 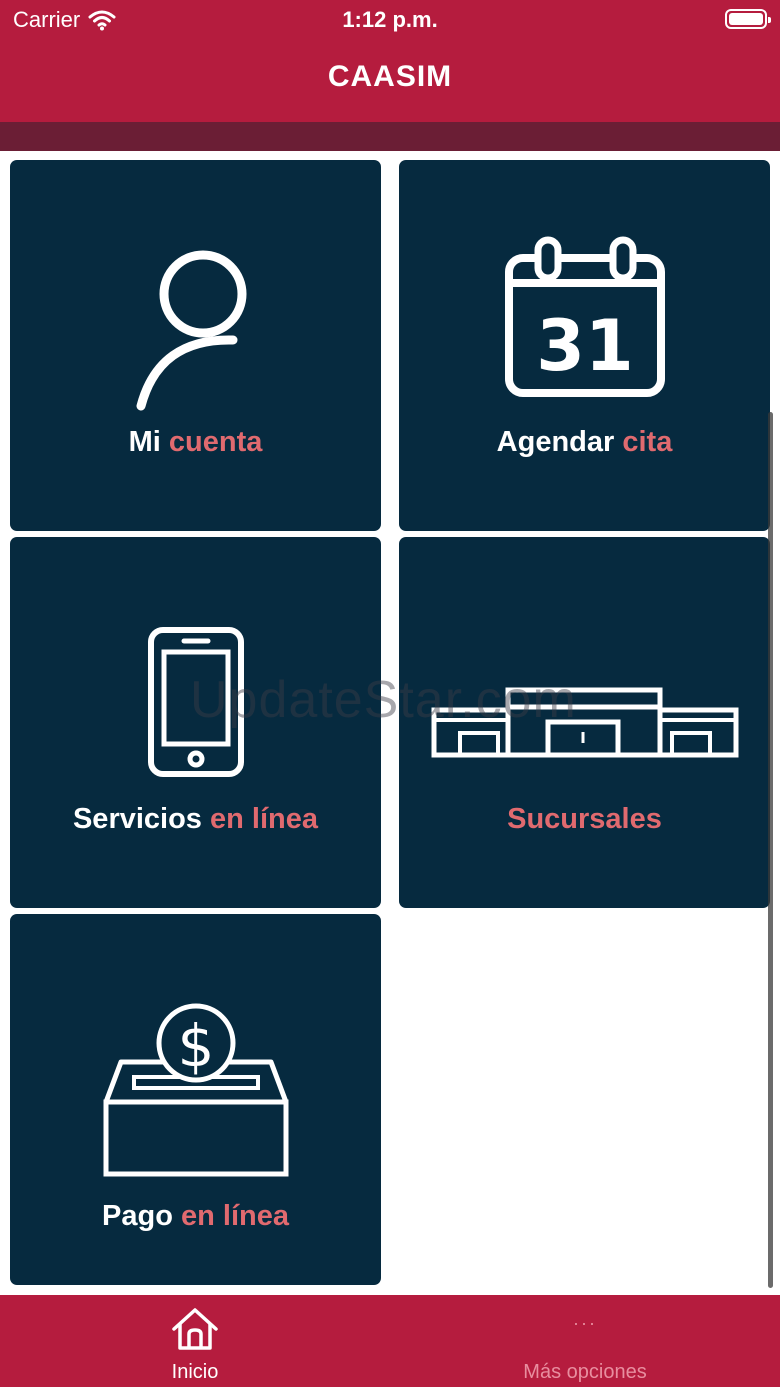 I want to click on tab-bar: Inicio ··· Más opciones, so click(x=390, y=1341).